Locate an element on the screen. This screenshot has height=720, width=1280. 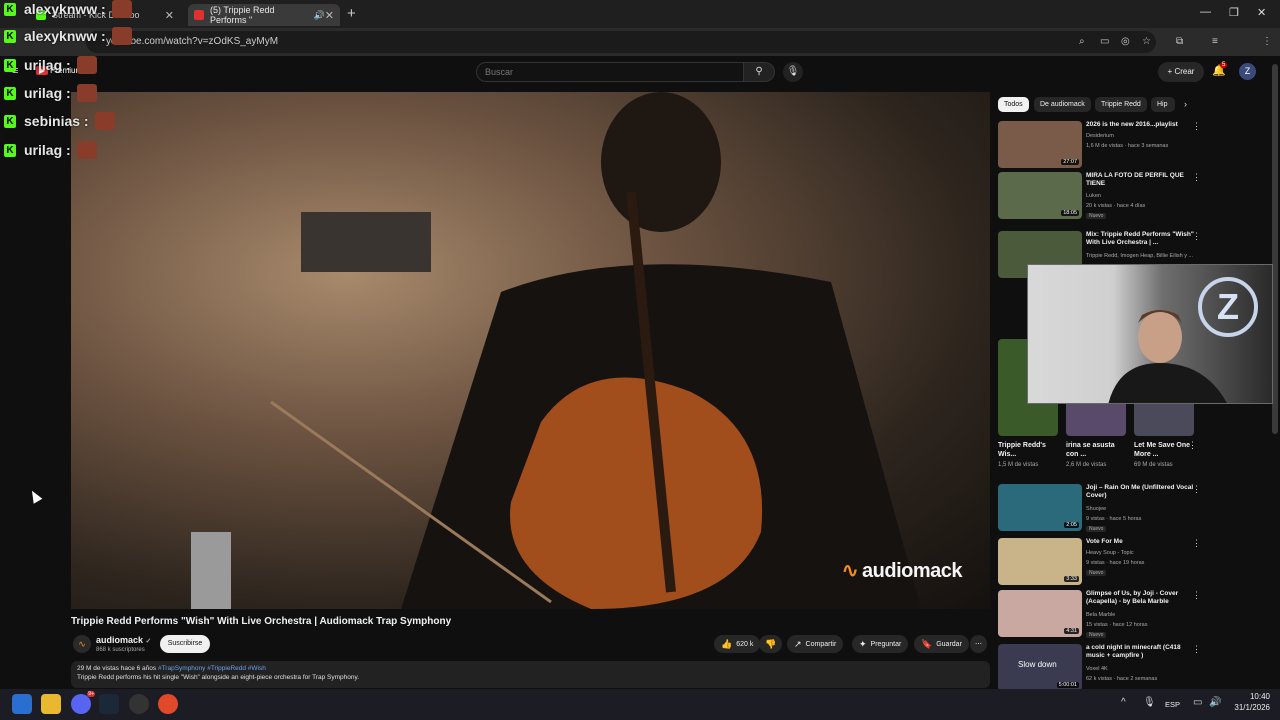
star-icon: ☆ is located at coordinates (1146, 41).